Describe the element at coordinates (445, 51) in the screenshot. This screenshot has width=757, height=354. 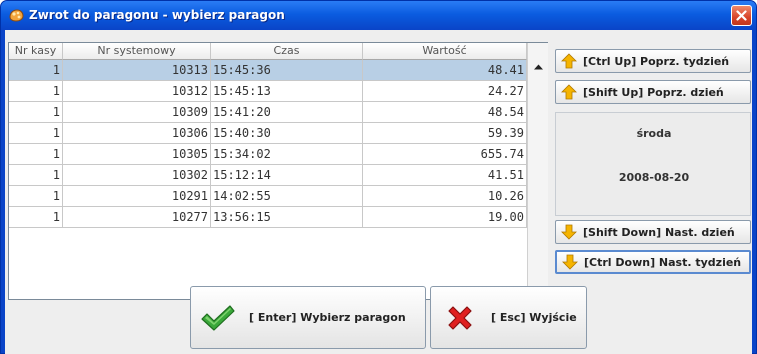
I see `column-header-wartosc: Wartość` at that location.